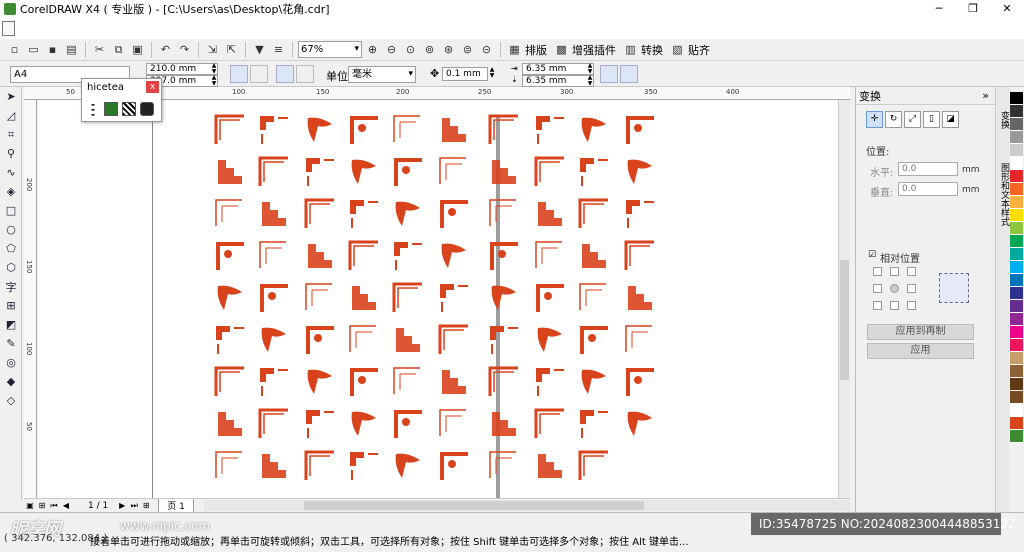  I want to click on page-tab: 页 1, so click(176, 505).